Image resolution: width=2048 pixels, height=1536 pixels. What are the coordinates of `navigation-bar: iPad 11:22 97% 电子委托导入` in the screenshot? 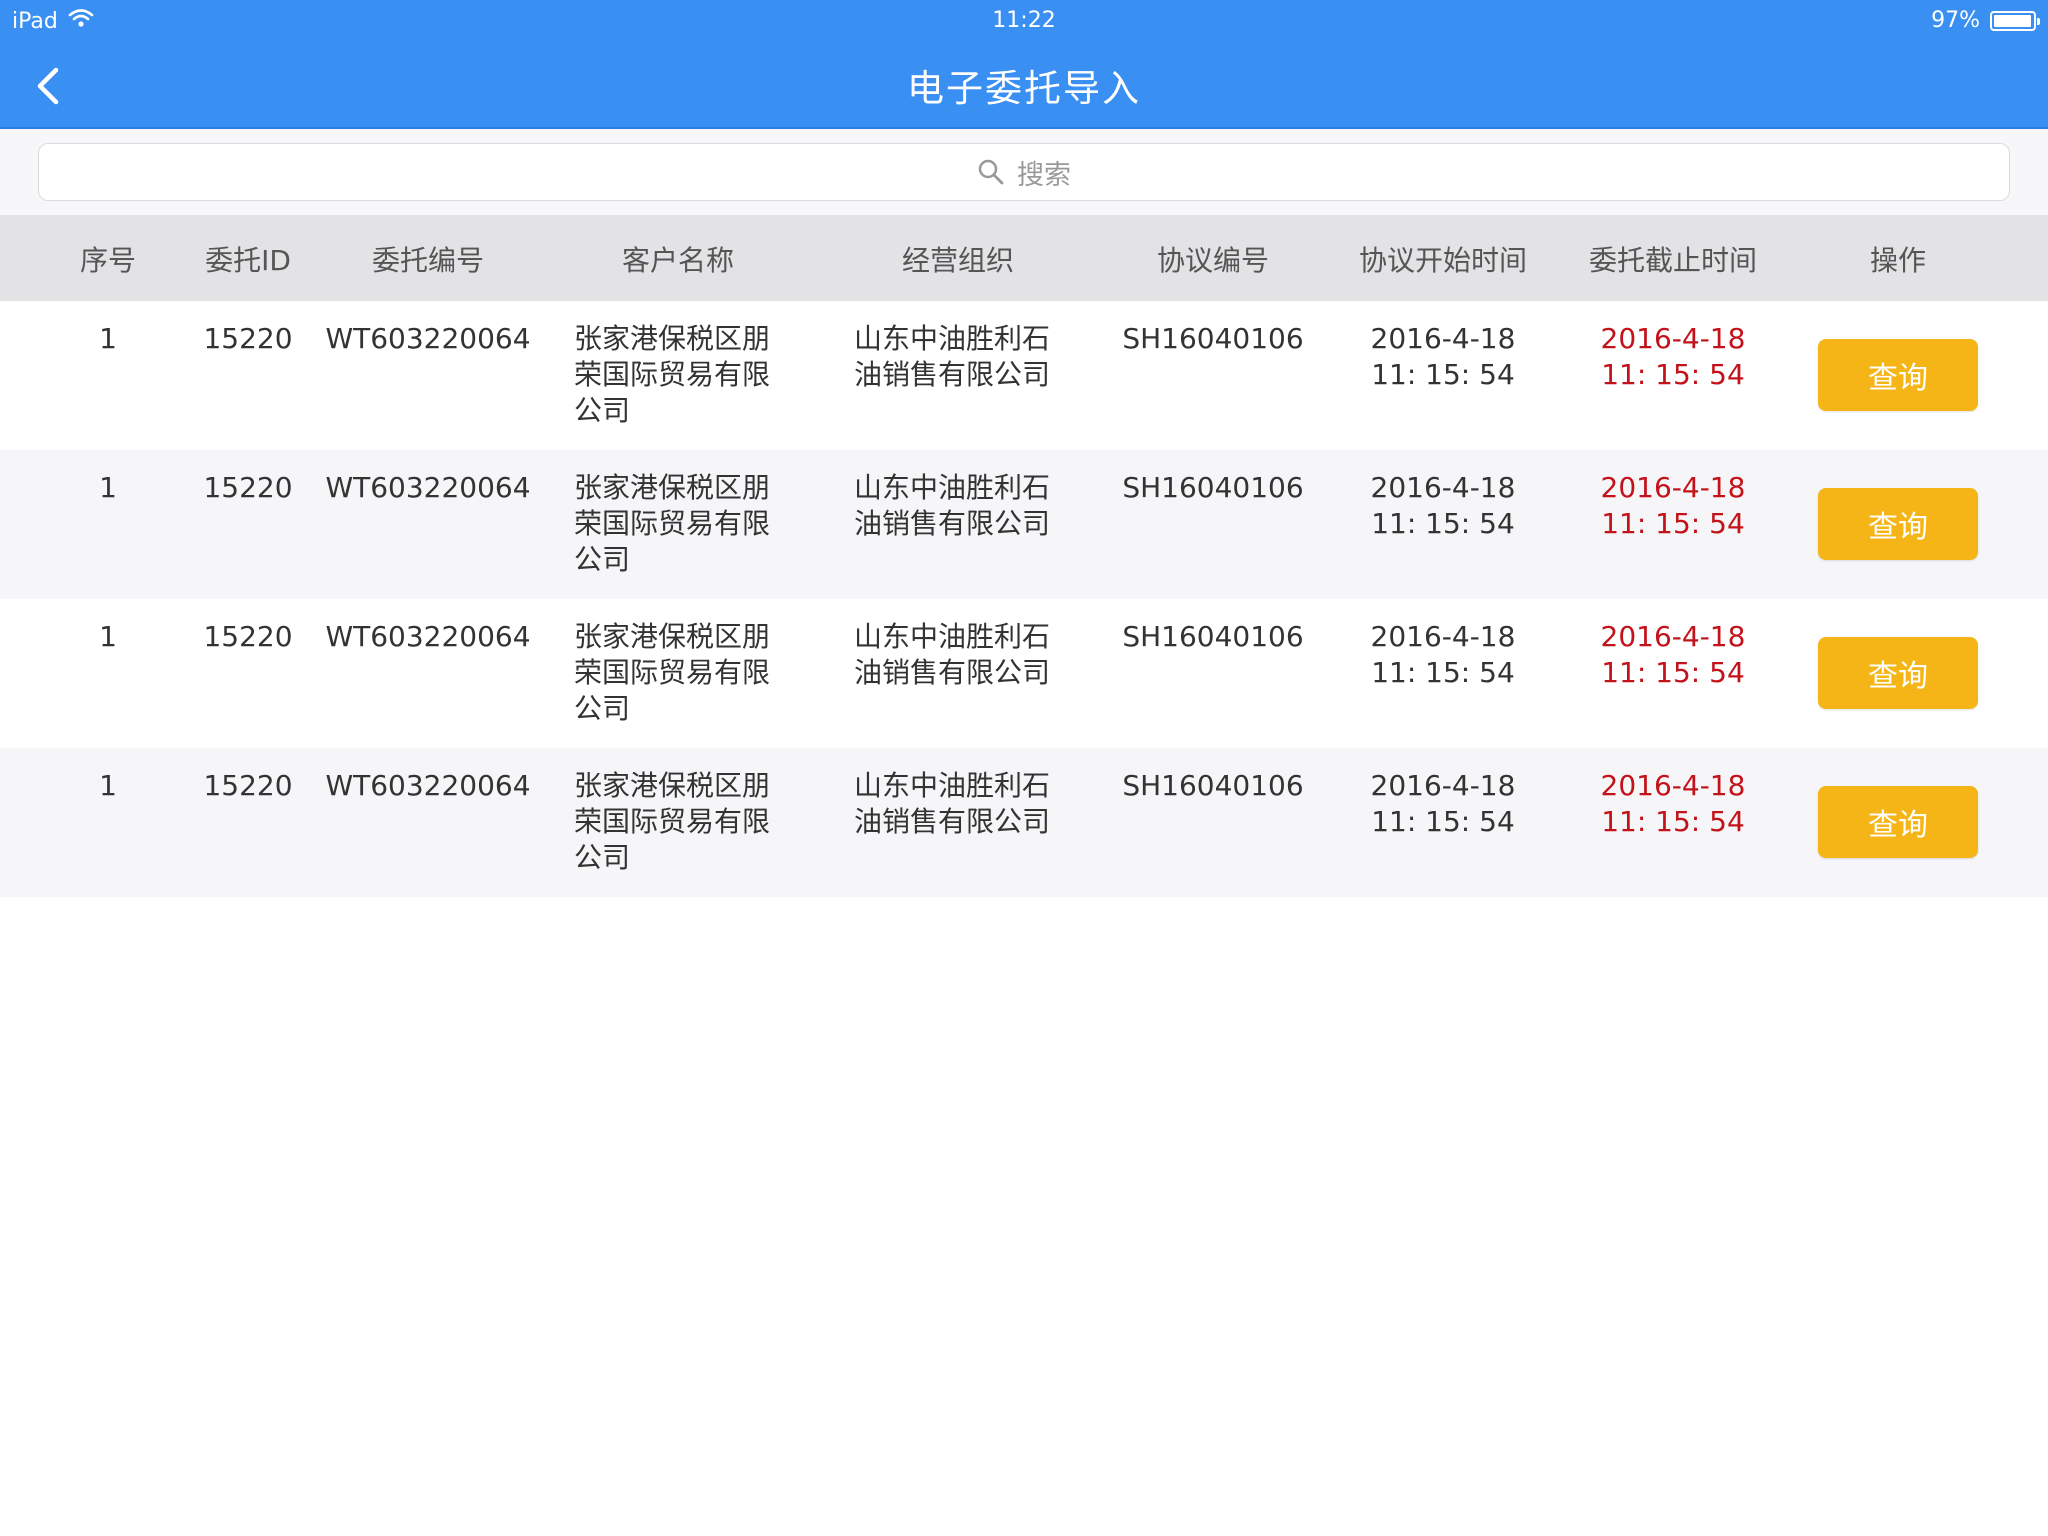 It's located at (1024, 64).